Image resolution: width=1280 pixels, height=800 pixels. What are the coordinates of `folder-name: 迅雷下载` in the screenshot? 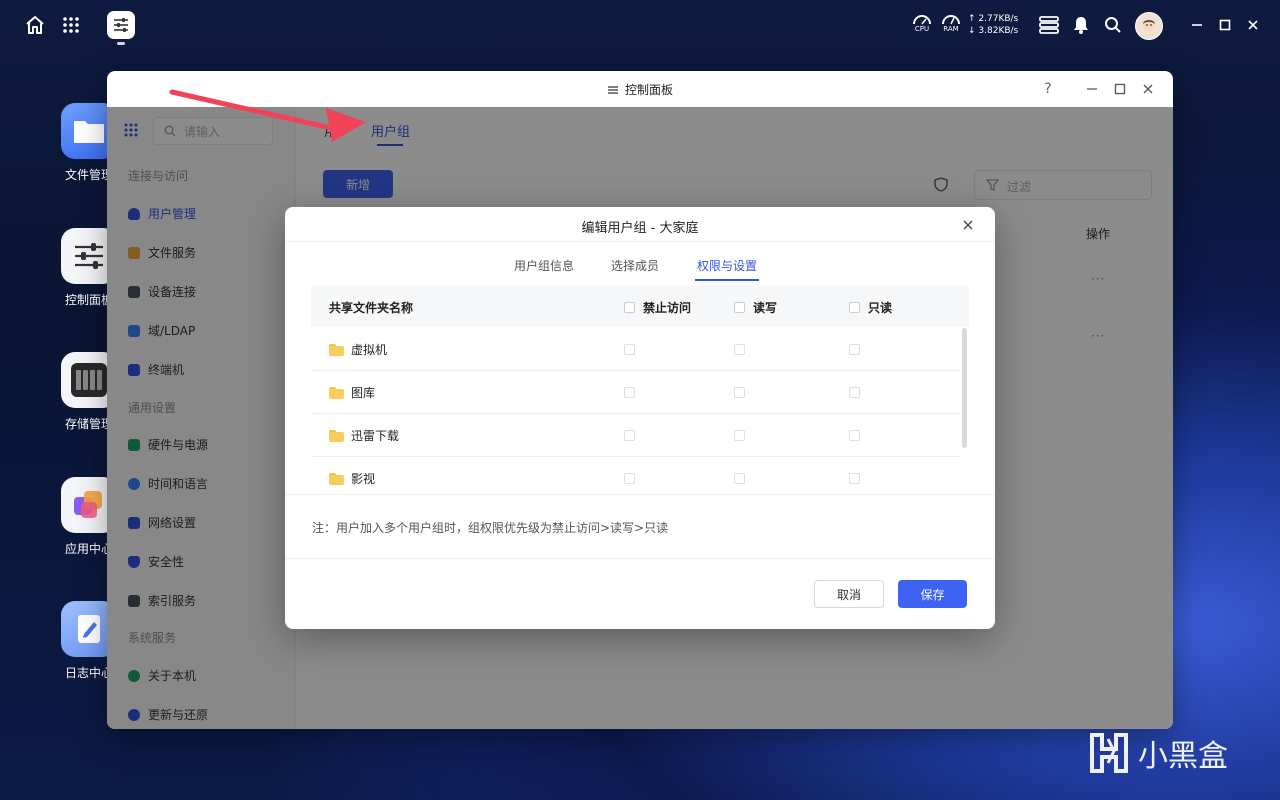 It's located at (364, 435).